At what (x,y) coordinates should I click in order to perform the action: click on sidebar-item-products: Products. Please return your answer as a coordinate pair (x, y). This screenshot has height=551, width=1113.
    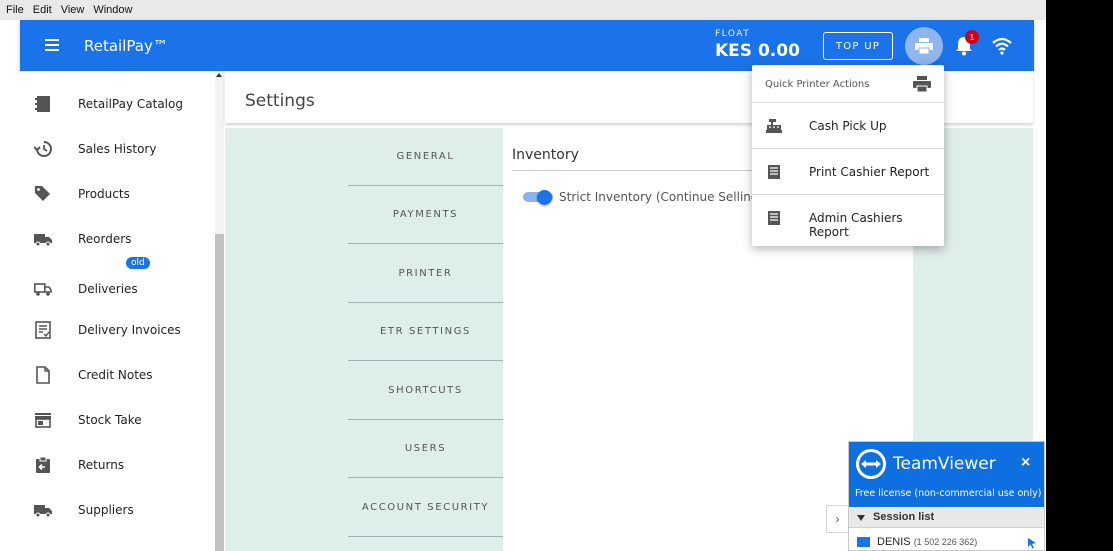
    Looking at the image, I should click on (117, 194).